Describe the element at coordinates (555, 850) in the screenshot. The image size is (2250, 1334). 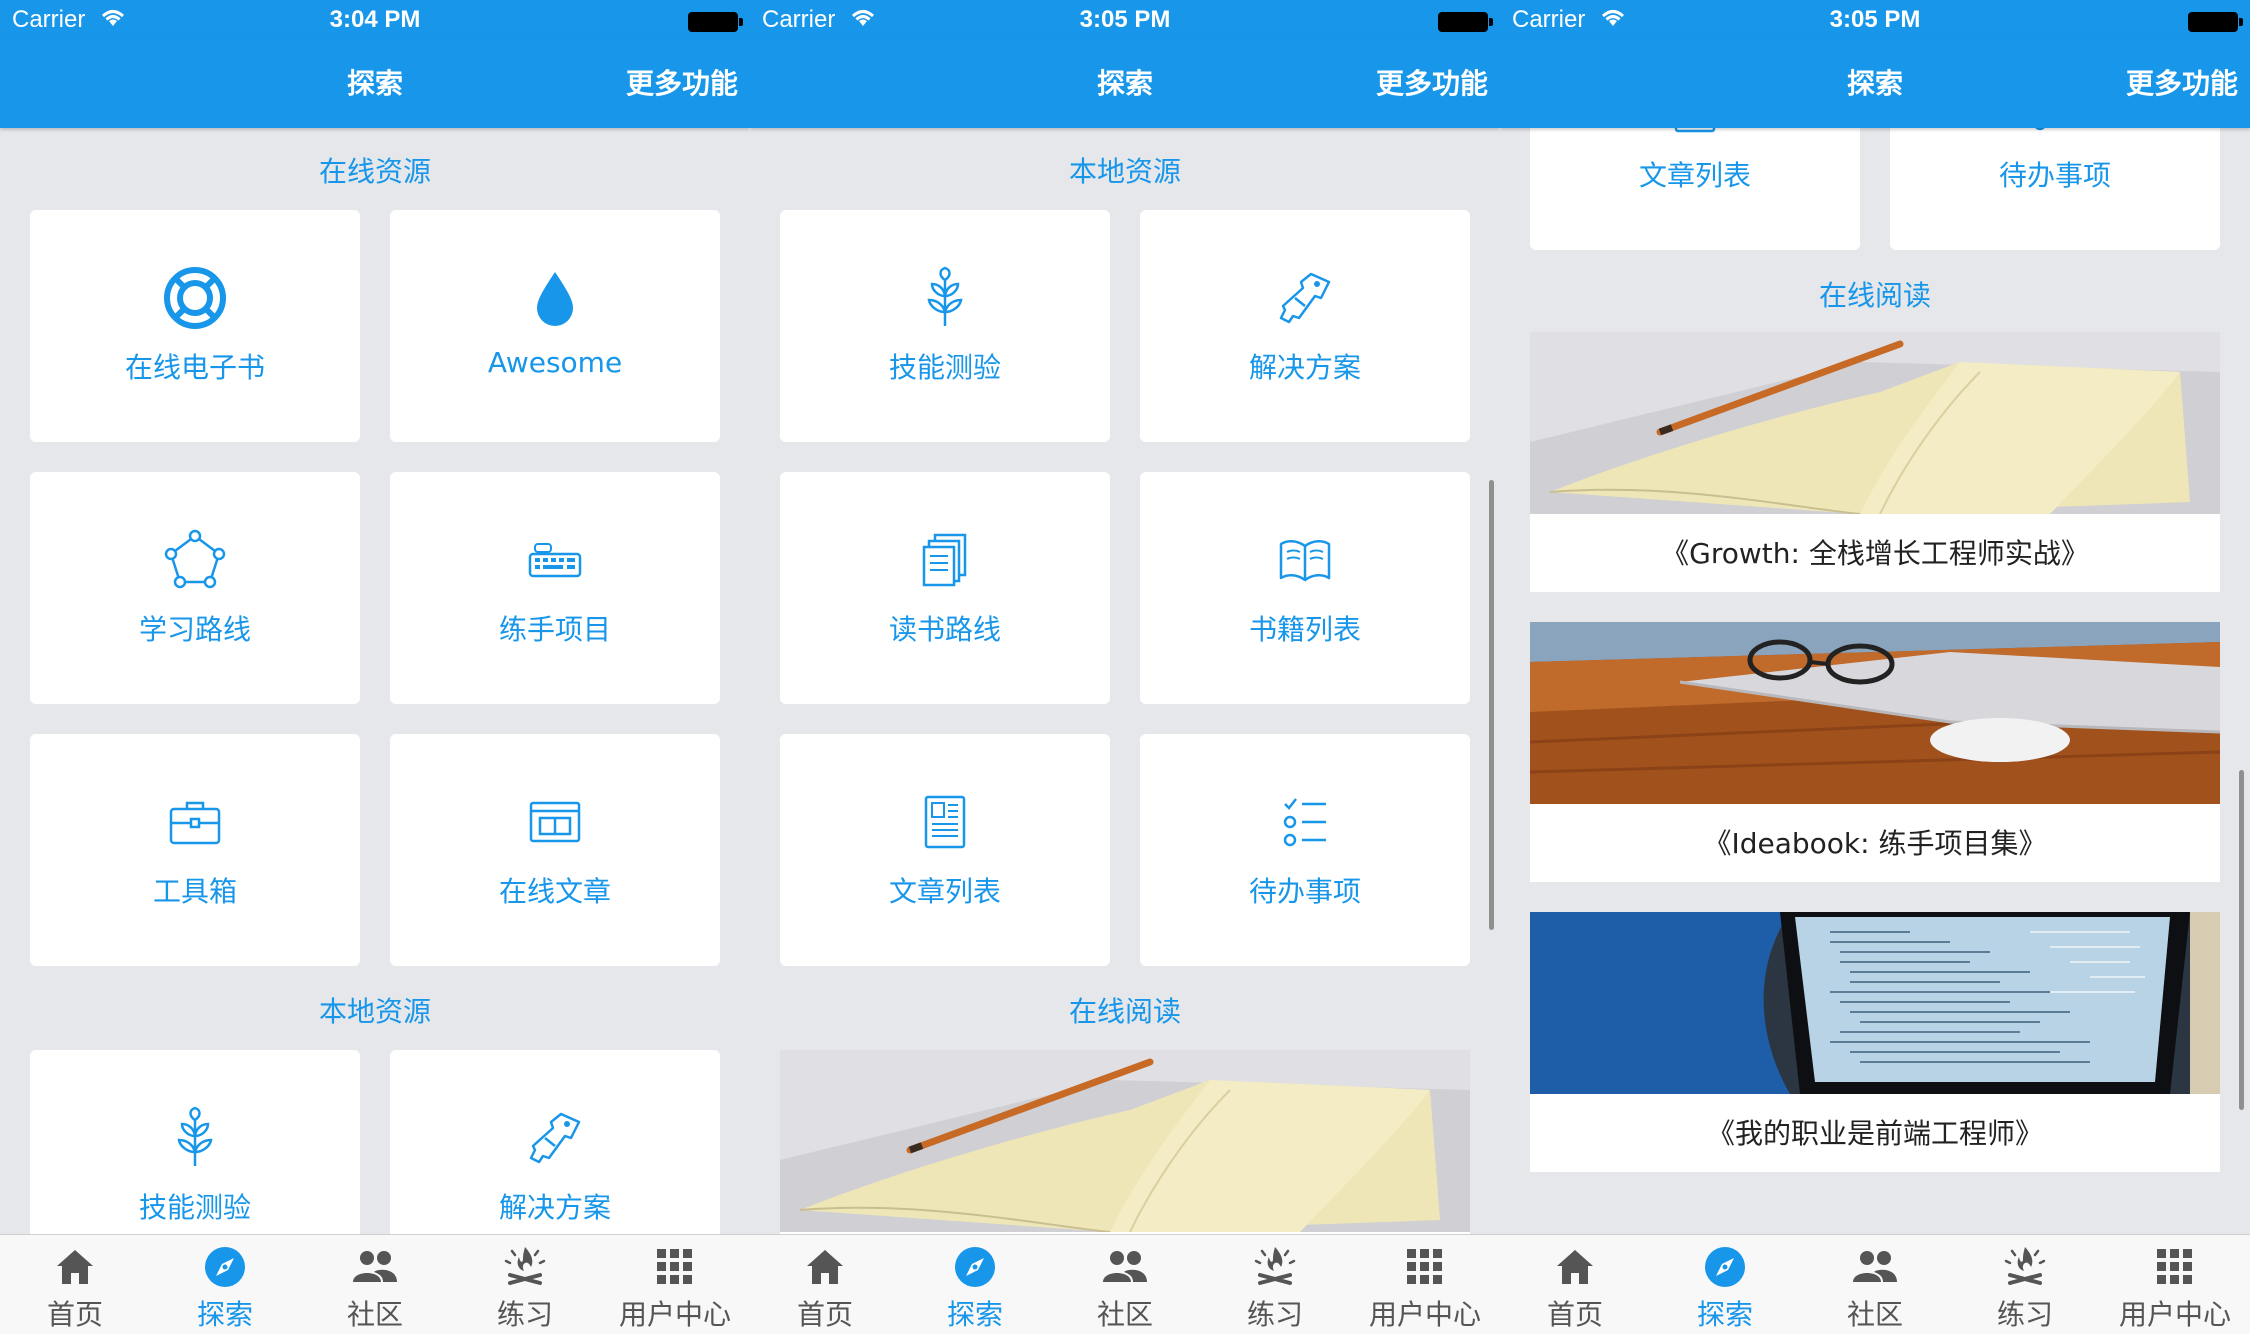
I see `card-online-article: 在线文章` at that location.